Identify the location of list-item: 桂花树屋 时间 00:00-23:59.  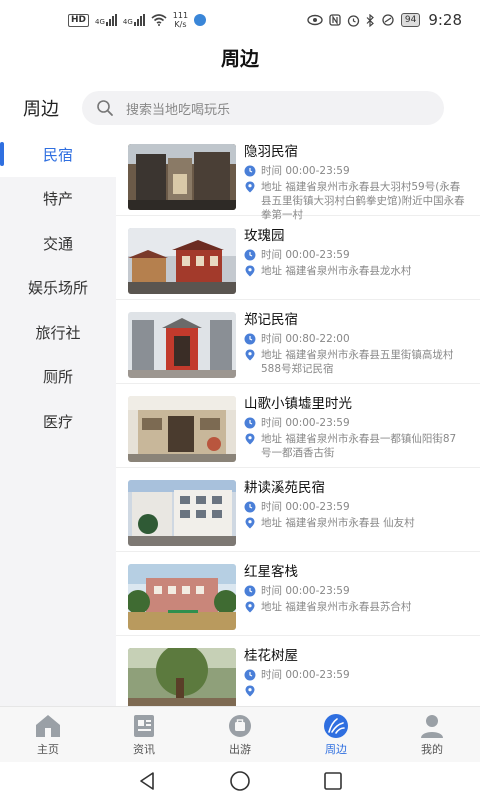
(298, 671).